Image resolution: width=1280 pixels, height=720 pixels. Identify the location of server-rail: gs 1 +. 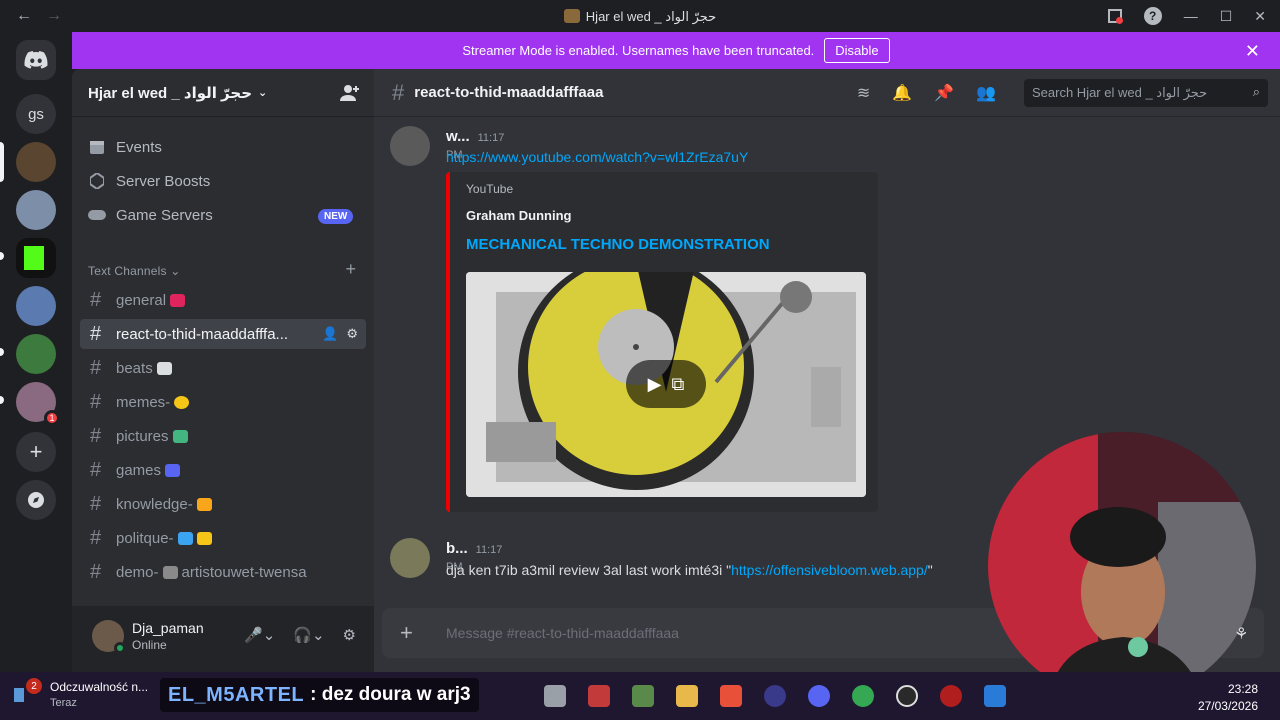
(36, 352).